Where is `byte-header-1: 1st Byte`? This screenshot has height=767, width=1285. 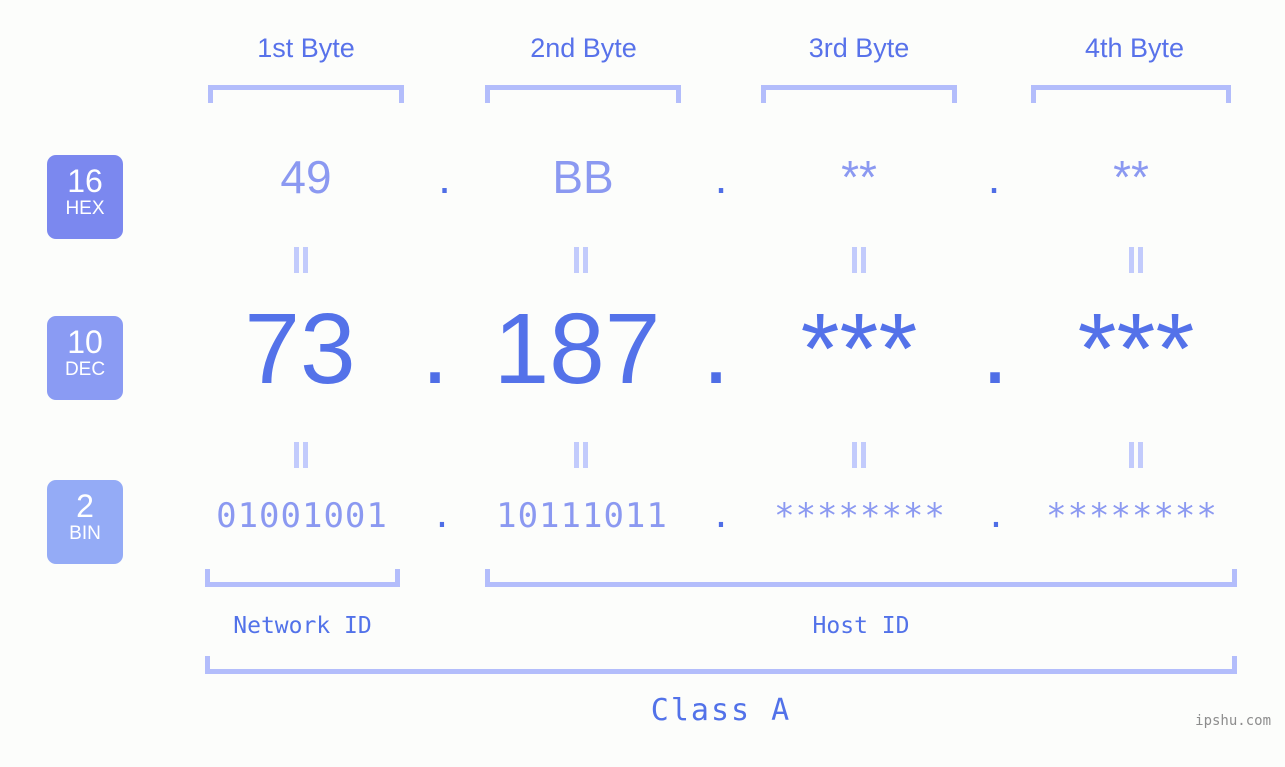 byte-header-1: 1st Byte is located at coordinates (306, 48).